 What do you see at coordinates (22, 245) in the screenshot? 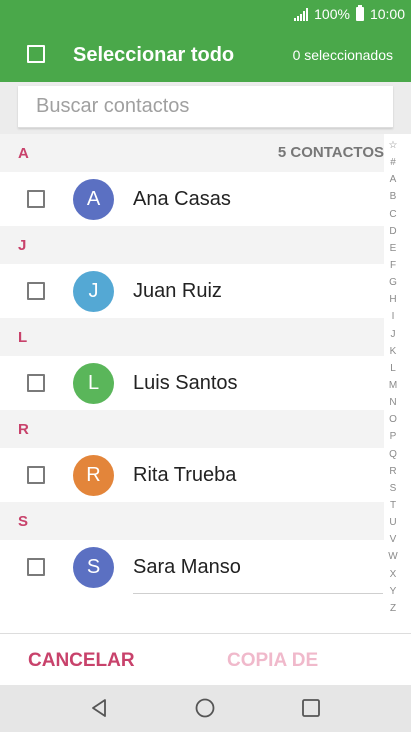
I see `section-letter: J` at bounding box center [22, 245].